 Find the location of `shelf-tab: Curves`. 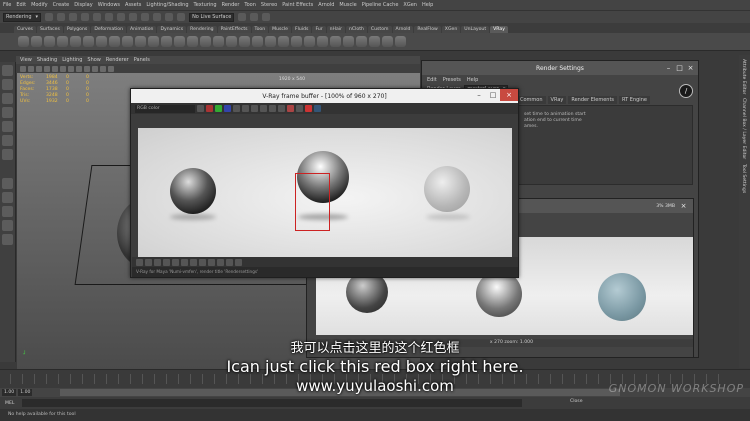

shelf-tab: Curves is located at coordinates (25, 29).